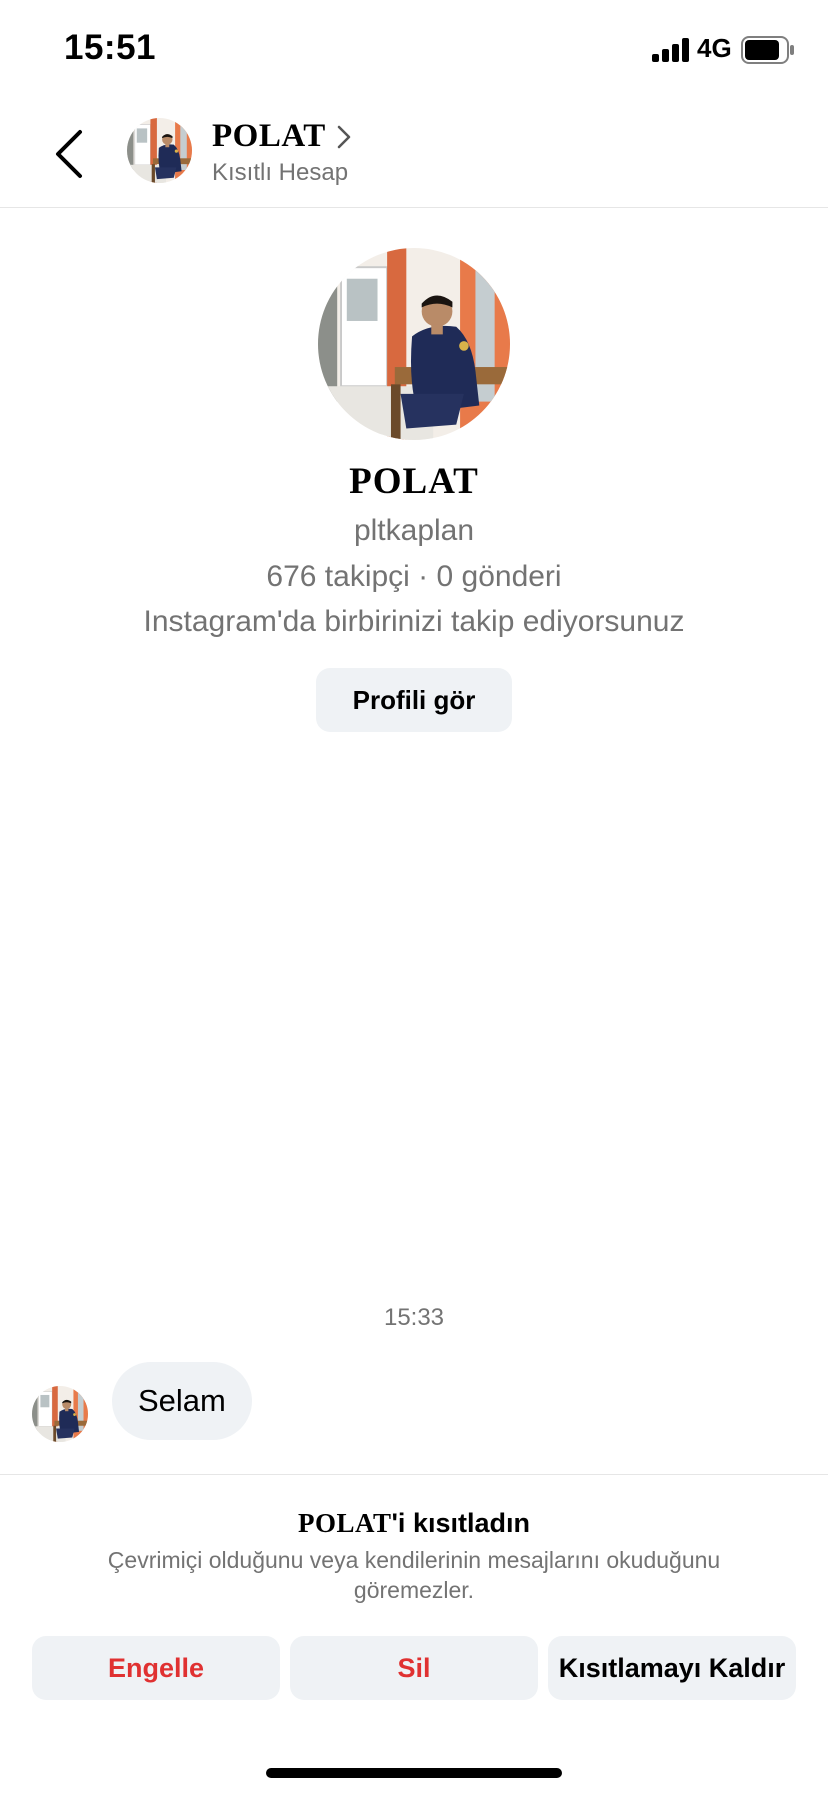  Describe the element at coordinates (345, 1523) in the screenshot. I see `restrict-title-name: POLAT` at that location.